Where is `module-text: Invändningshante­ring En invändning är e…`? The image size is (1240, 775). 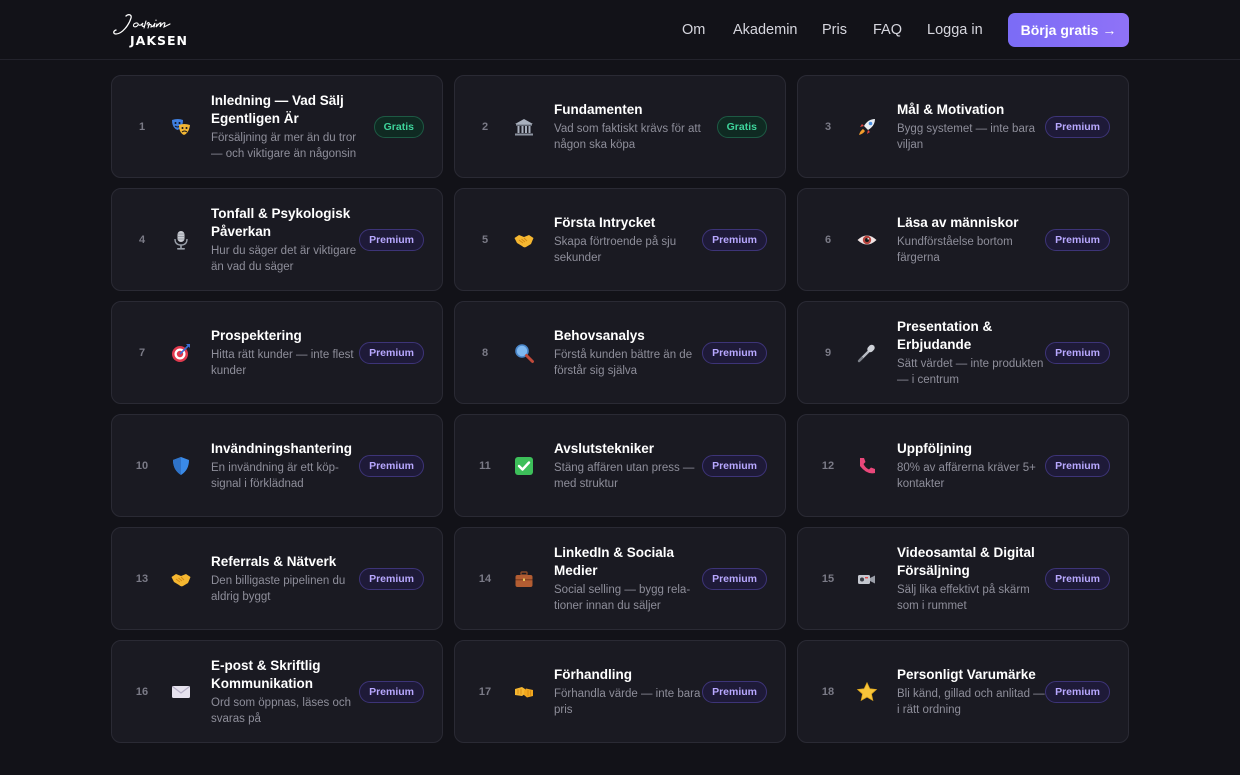 module-text: Invändningshante­ring En invändning är e… is located at coordinates (286, 465).